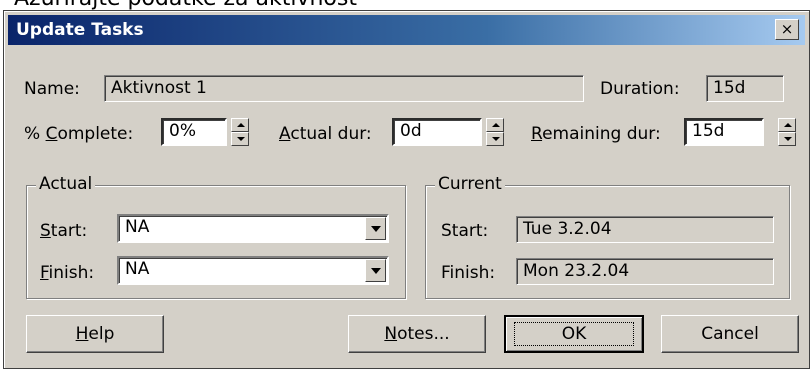 The image size is (811, 369). Describe the element at coordinates (253, 270) in the screenshot. I see `actual-finish-combo: NA` at that location.